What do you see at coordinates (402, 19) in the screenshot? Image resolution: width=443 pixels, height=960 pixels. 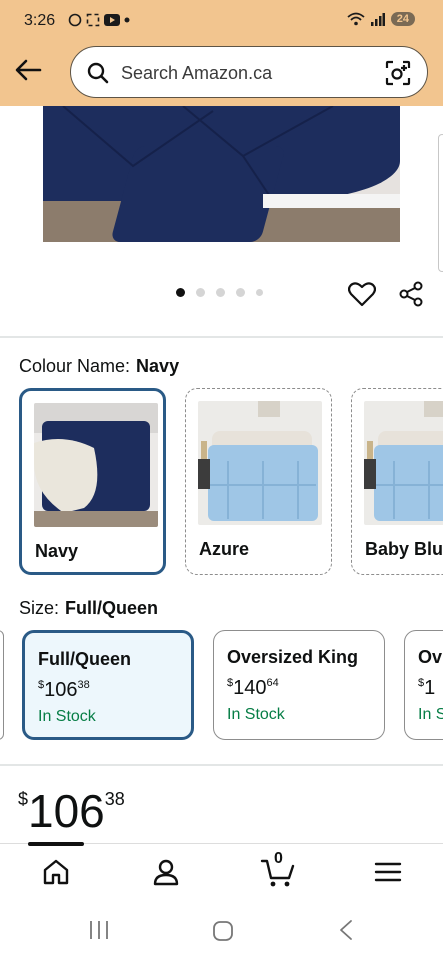 I see `battery-indicator: 24` at bounding box center [402, 19].